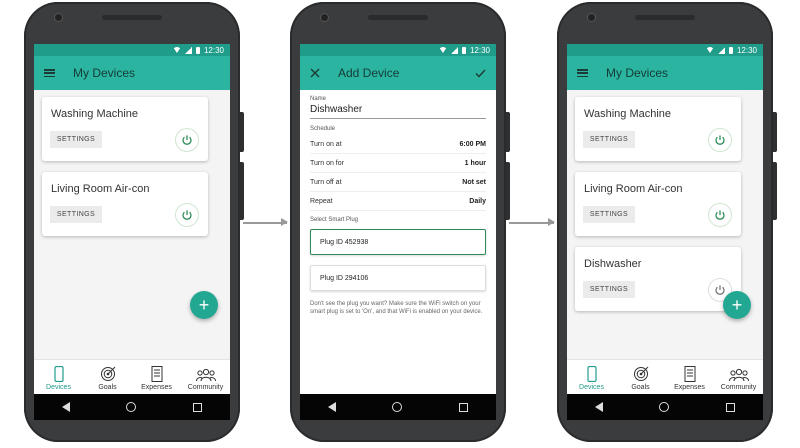  Describe the element at coordinates (321, 201) in the screenshot. I see `row-label: Repeat` at that location.